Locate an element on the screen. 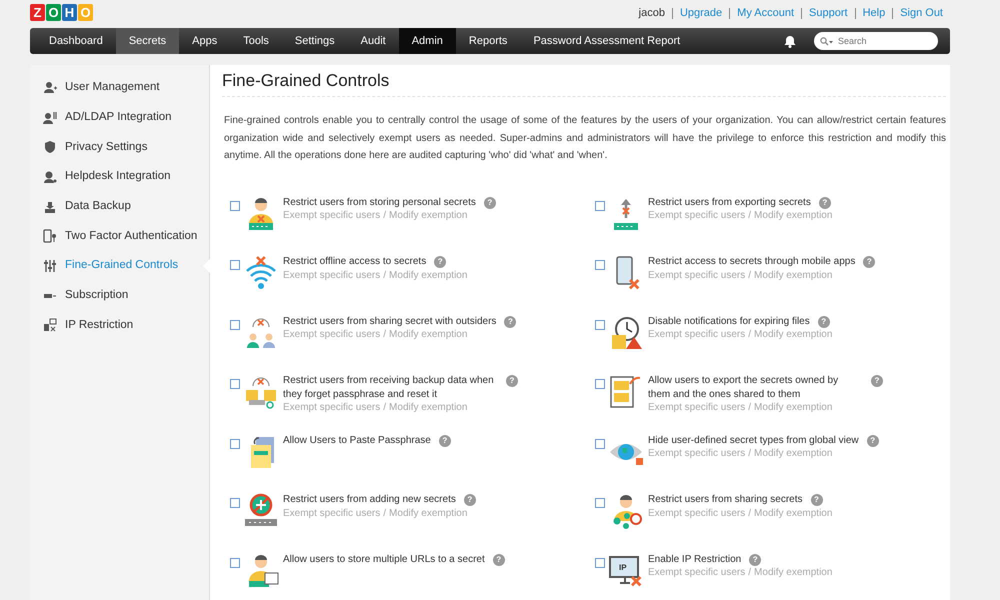  sidebar-item: IP Restriction is located at coordinates (119, 325).